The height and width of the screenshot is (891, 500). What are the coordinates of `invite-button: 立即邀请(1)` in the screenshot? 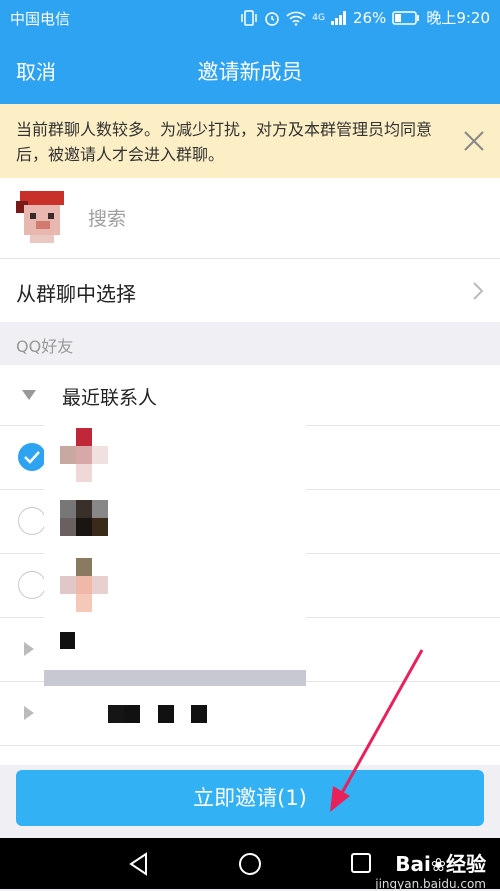 It's located at (250, 798).